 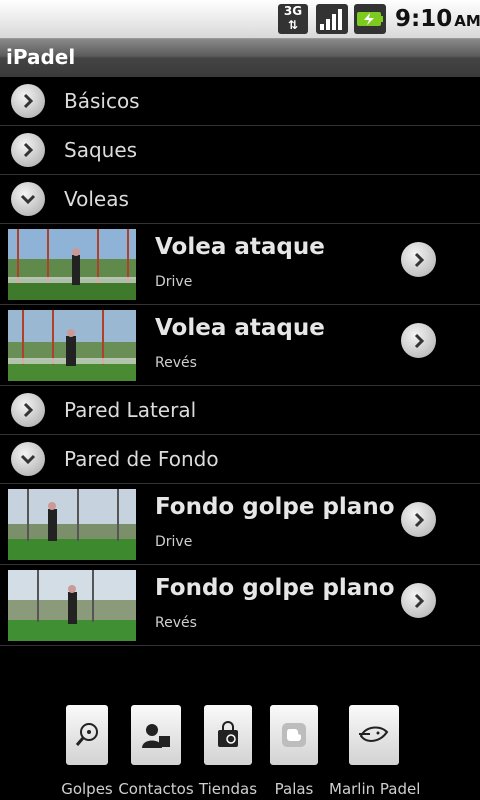 I want to click on 3g-data-icon: 3G ⇅, so click(x=293, y=19).